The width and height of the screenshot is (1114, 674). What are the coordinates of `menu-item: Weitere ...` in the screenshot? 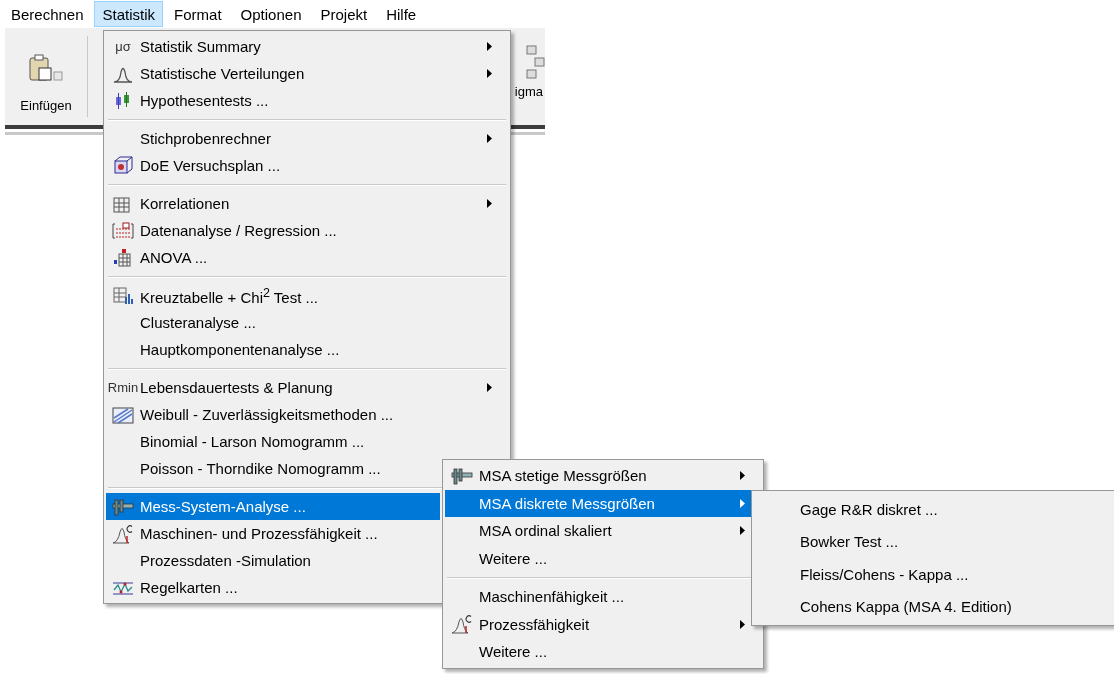 It's located at (603, 652).